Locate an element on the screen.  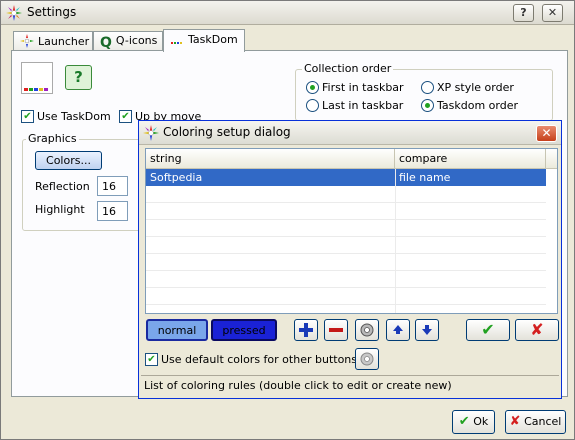
q-icons-icon: Q is located at coordinates (106, 43).